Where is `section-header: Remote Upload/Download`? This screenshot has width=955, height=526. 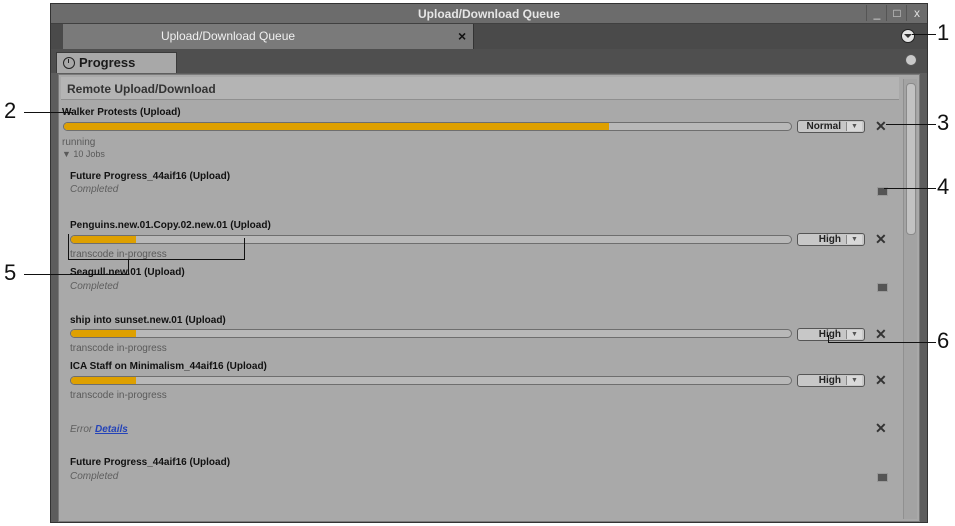
section-header: Remote Upload/Download is located at coordinates (480, 88).